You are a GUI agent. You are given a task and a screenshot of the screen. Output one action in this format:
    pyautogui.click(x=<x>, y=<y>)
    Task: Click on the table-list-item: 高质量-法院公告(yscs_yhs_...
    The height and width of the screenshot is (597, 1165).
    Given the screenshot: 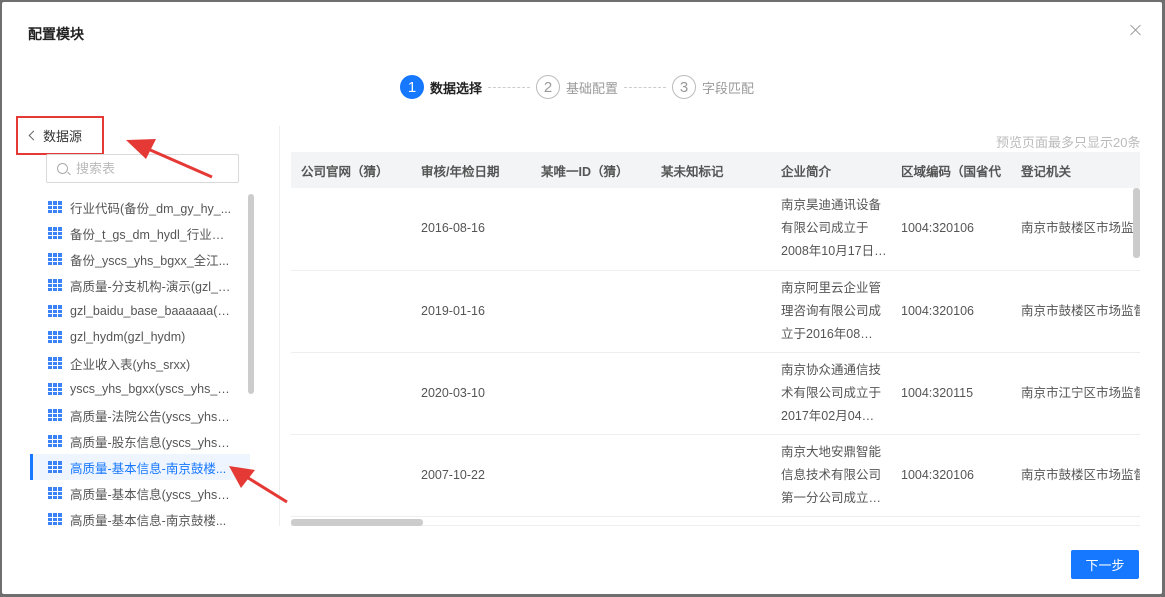 What is the action you would take?
    pyautogui.click(x=140, y=415)
    